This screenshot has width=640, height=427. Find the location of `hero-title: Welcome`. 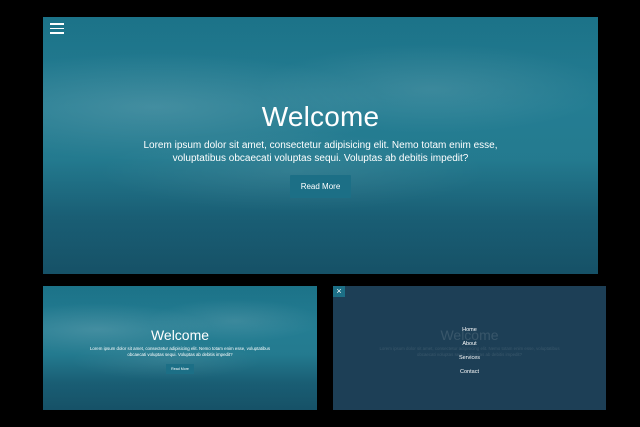

hero-title: Welcome is located at coordinates (320, 116).